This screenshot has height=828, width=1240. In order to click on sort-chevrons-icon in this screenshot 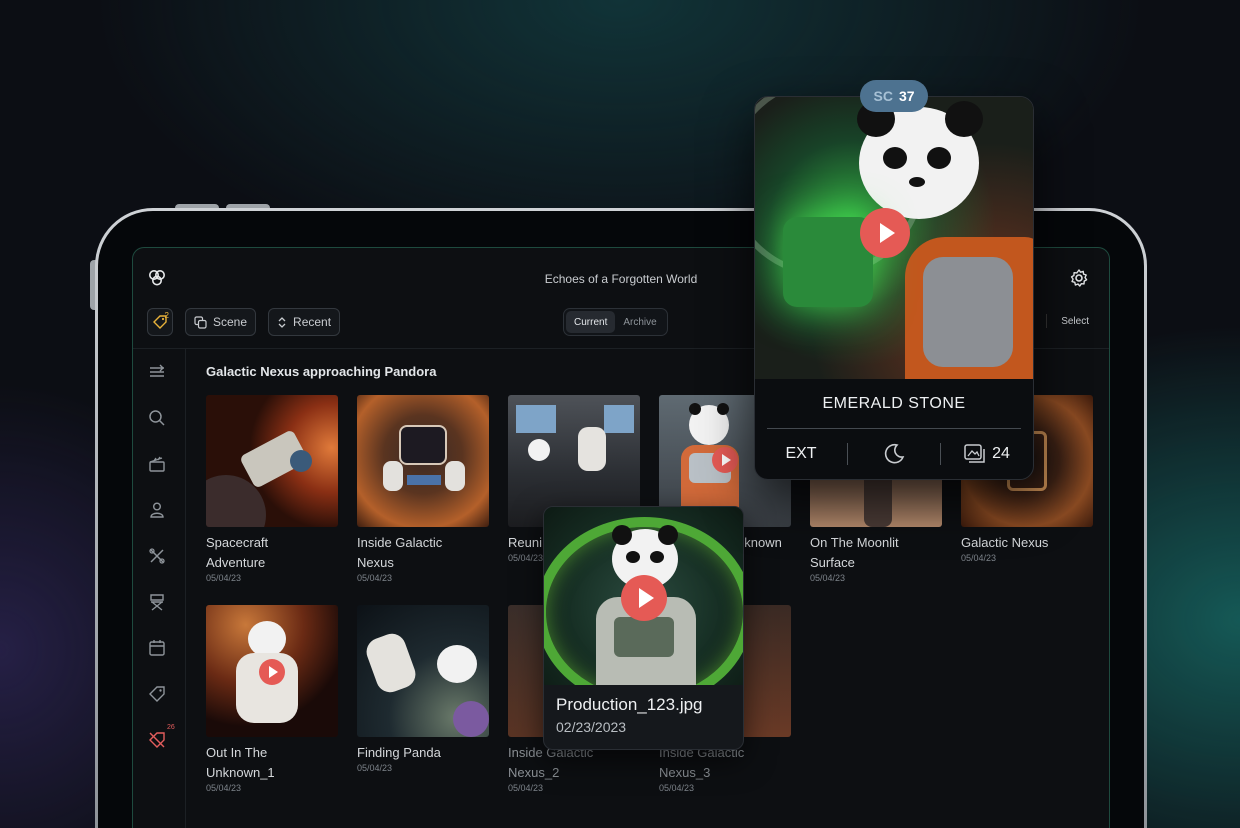, I will do `click(282, 322)`.